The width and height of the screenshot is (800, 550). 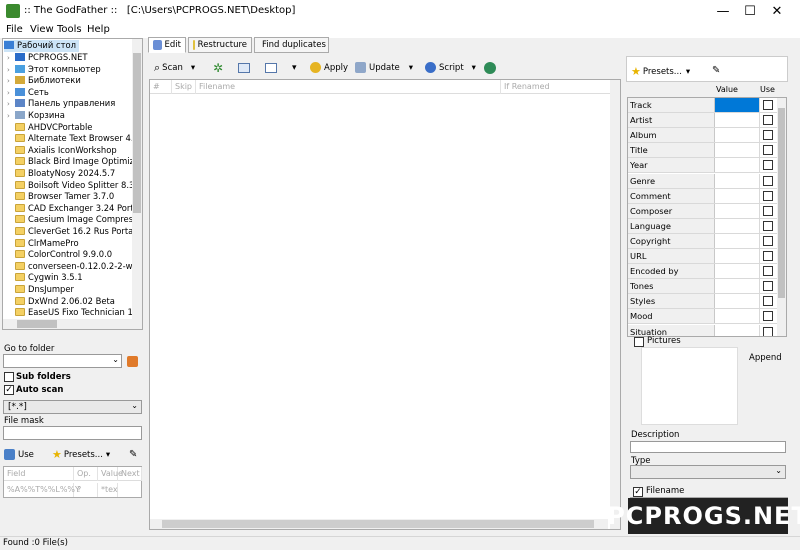 What do you see at coordinates (638, 492) in the screenshot?
I see `filename-checkbox: ✓` at bounding box center [638, 492].